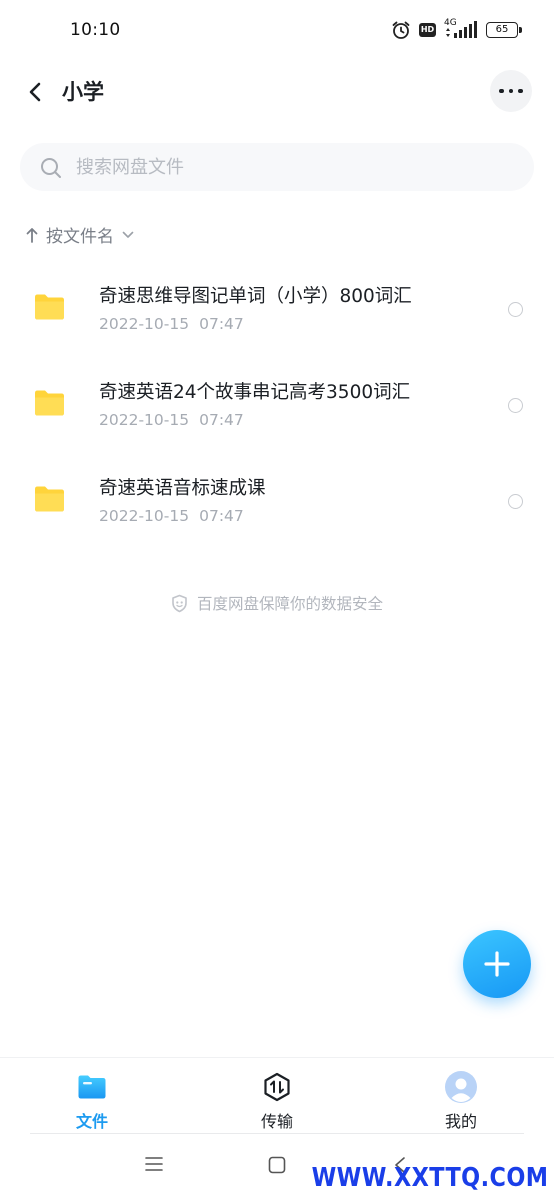 The image size is (554, 1200). I want to click on watermark: WWW.XXTTQ.COM, so click(429, 1178).